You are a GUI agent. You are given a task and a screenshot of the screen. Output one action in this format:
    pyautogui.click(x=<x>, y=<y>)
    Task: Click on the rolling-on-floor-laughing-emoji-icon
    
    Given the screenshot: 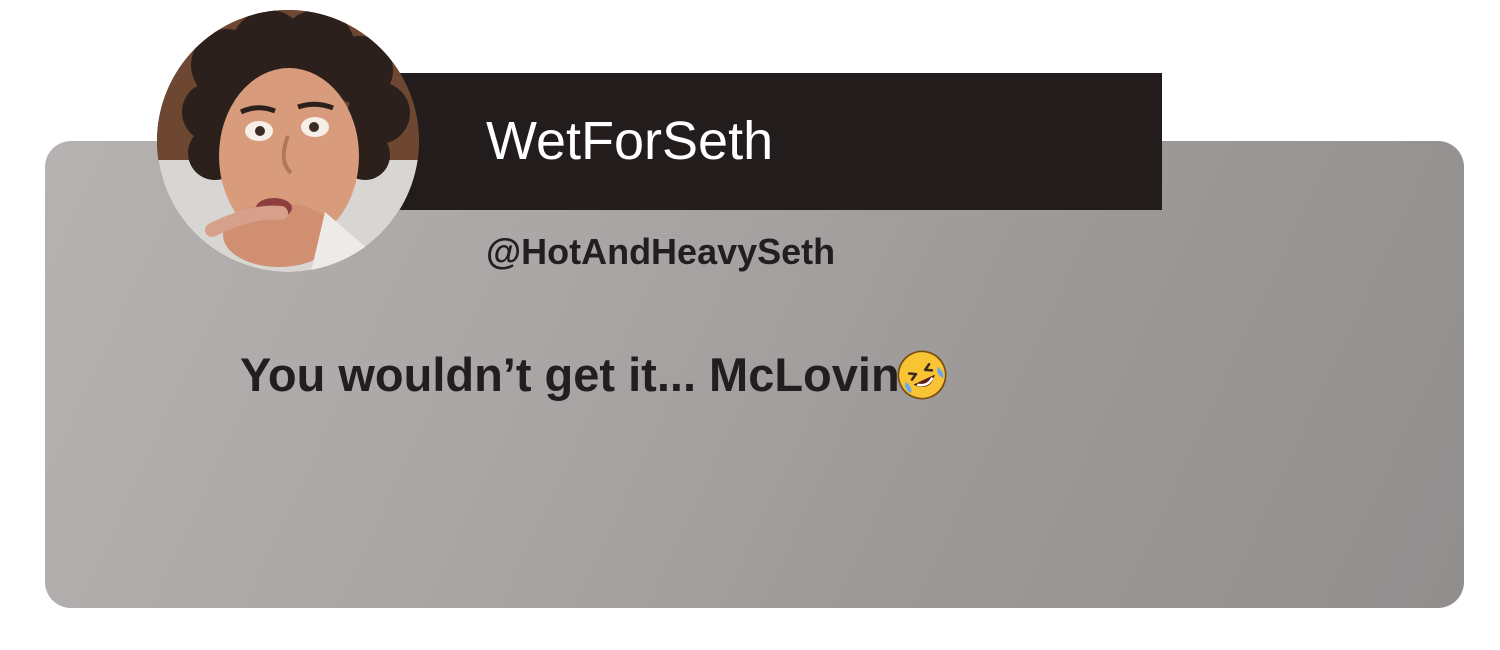 What is the action you would take?
    pyautogui.click(x=922, y=375)
    